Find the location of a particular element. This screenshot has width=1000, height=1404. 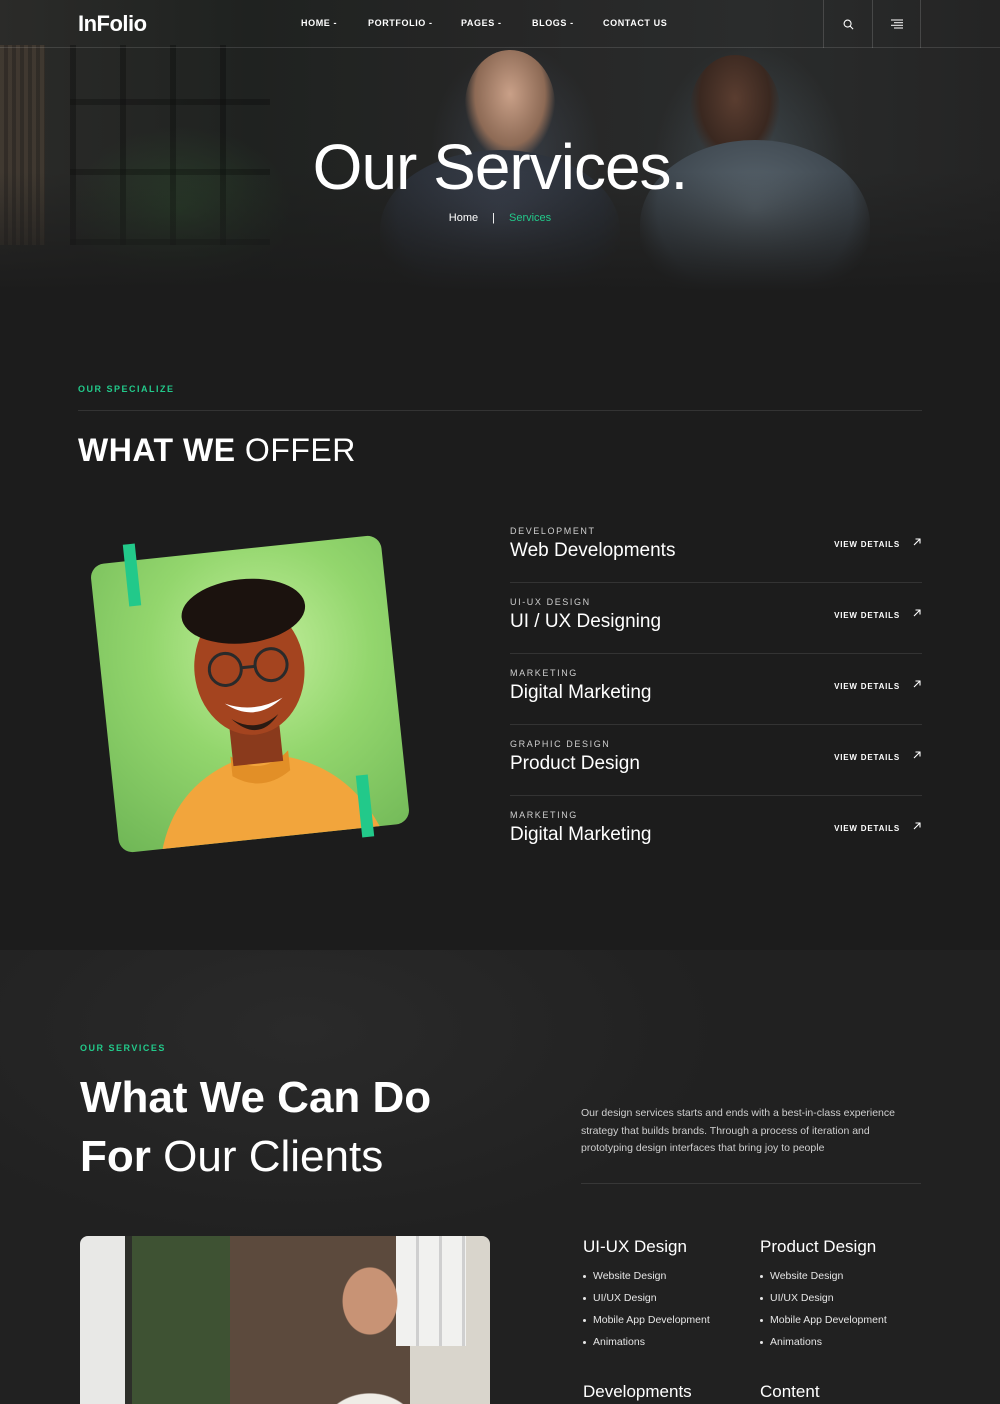

menu-button is located at coordinates (896, 24).